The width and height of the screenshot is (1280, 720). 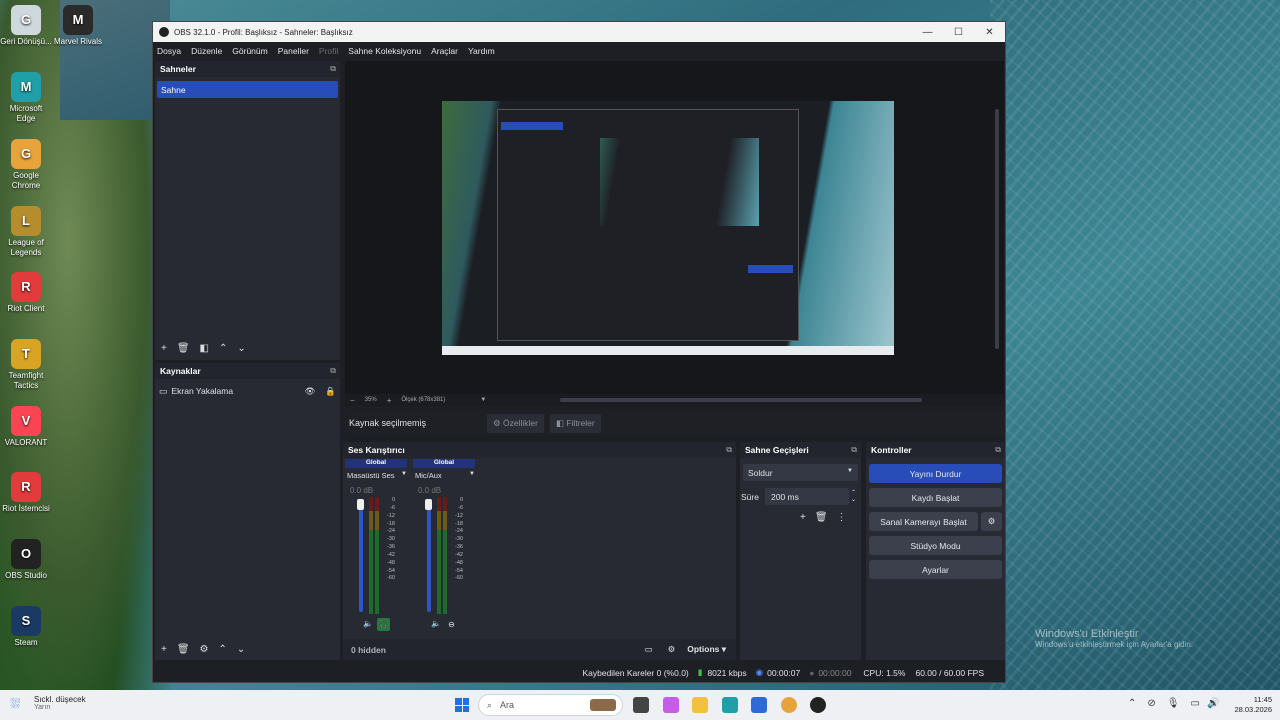 What do you see at coordinates (807, 496) in the screenshot?
I see `duration-input: 200 ms` at bounding box center [807, 496].